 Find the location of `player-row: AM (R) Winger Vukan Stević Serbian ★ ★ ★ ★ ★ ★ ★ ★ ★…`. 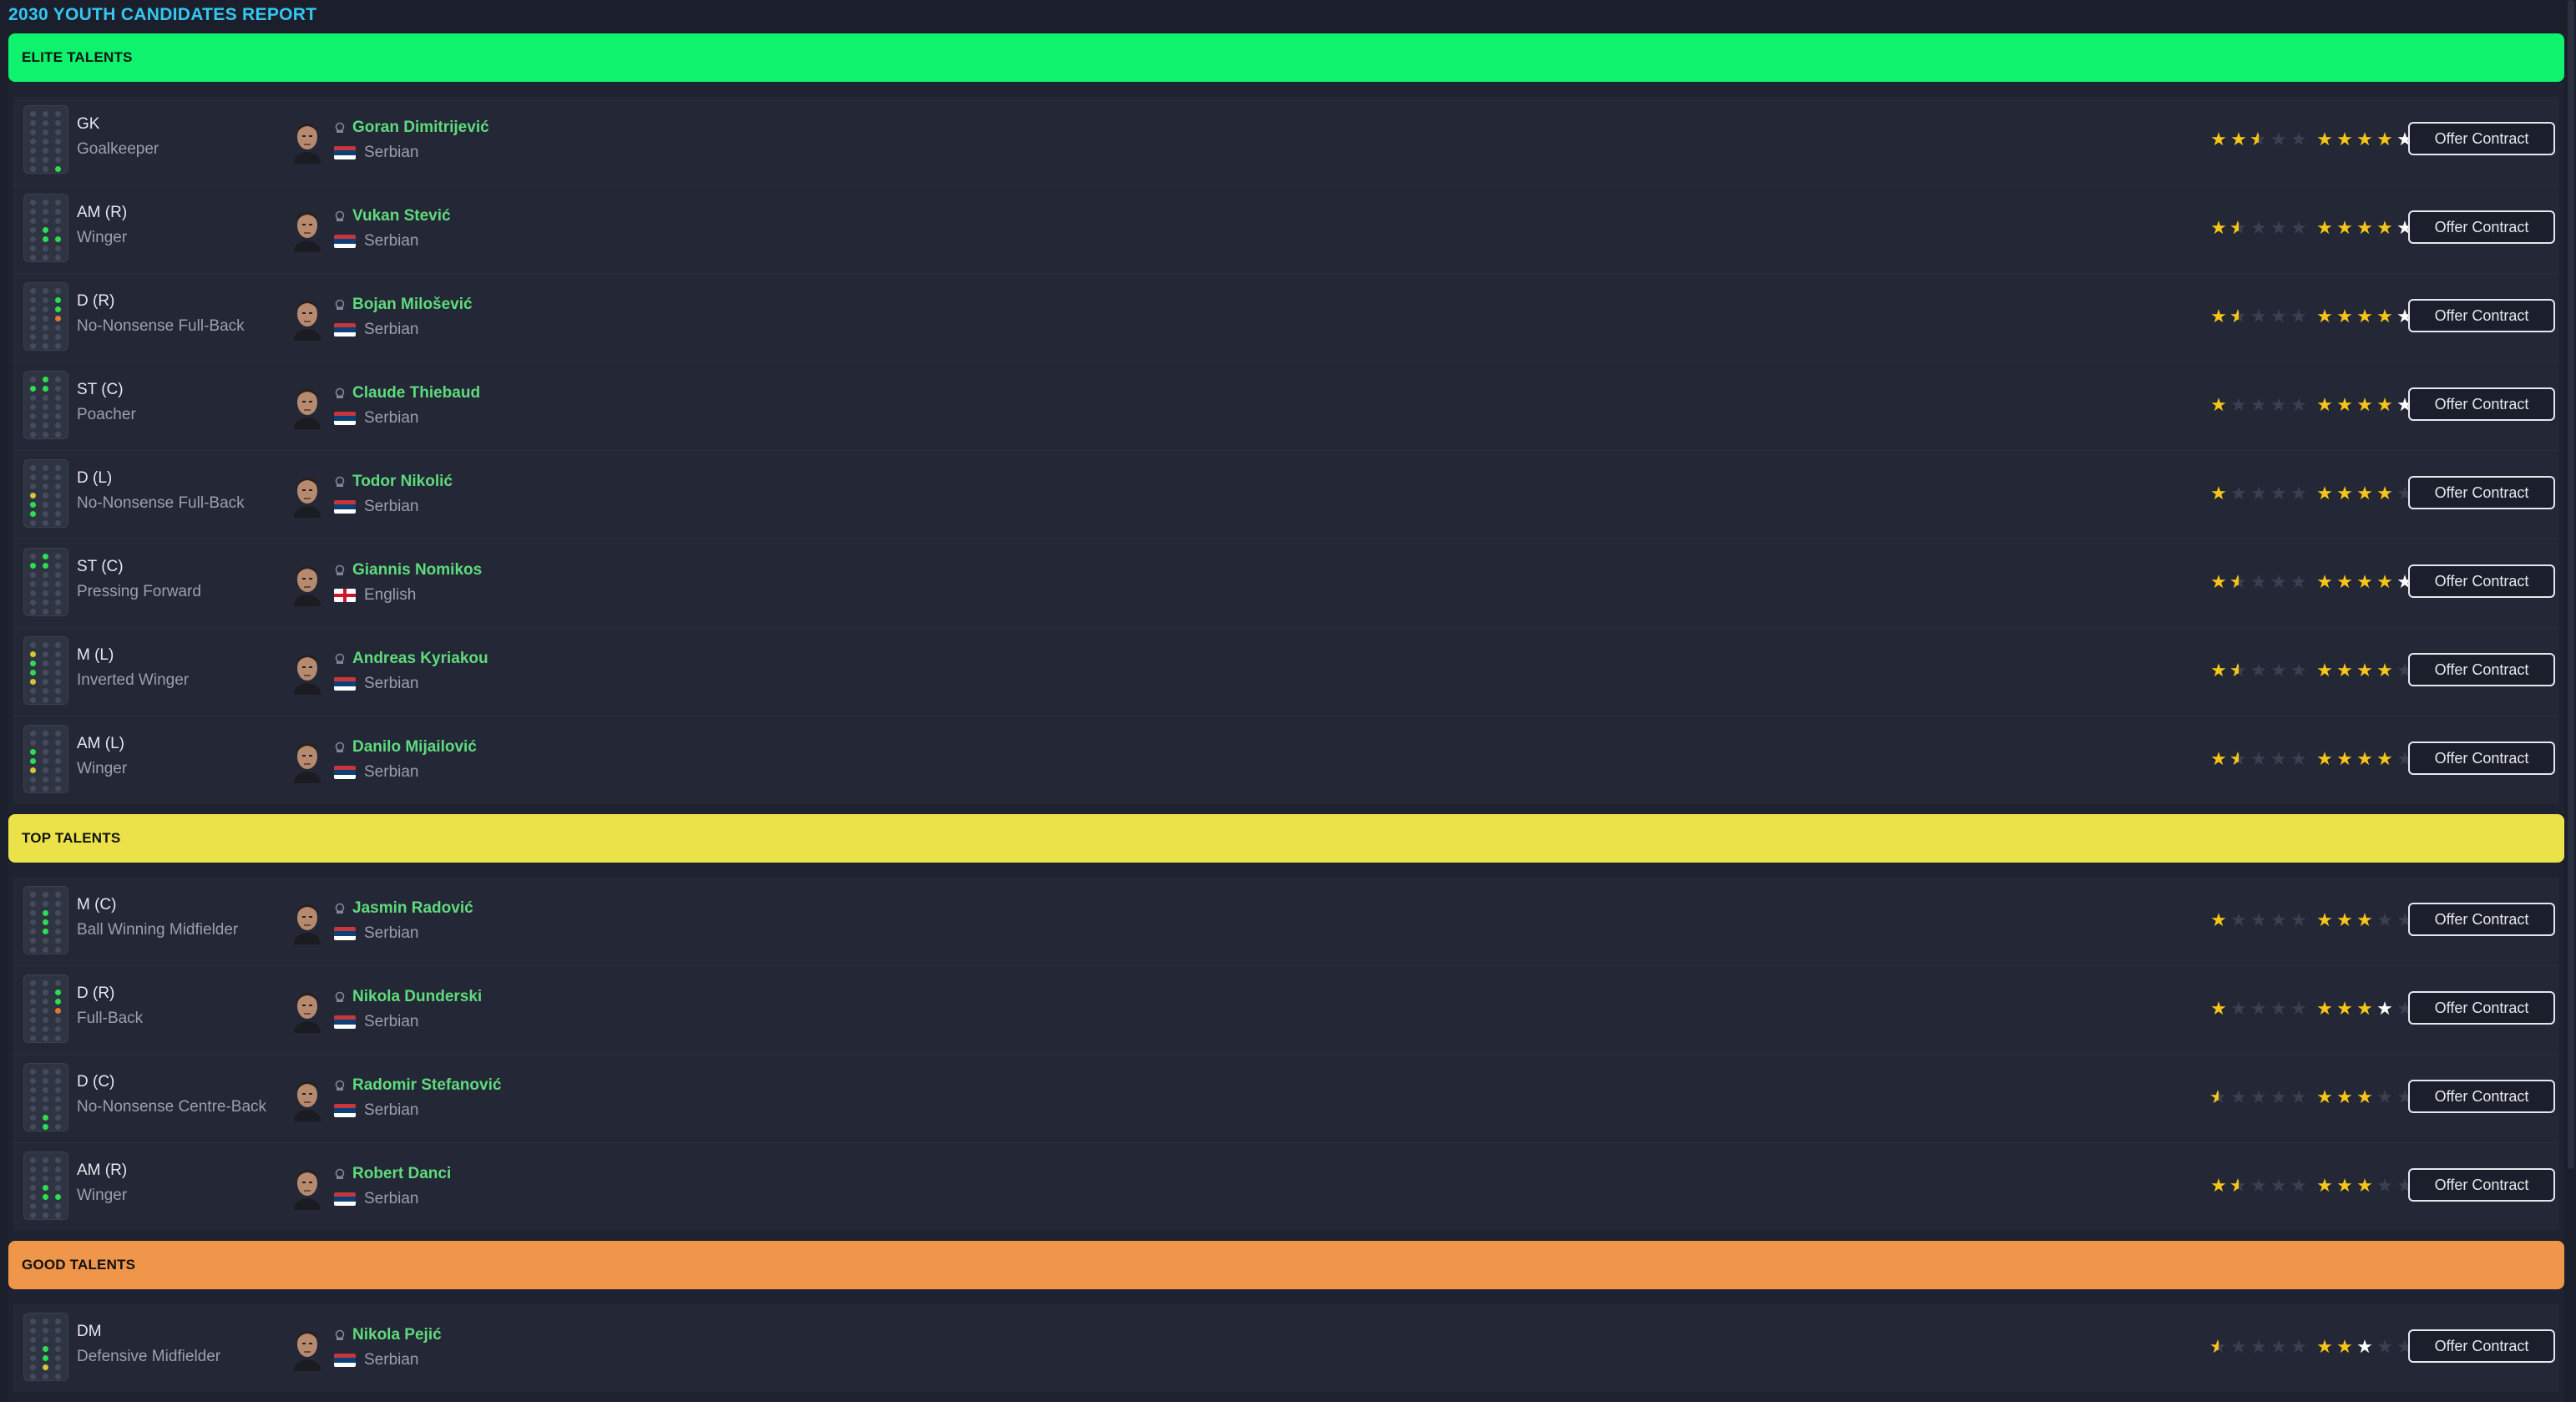

player-row: AM (R) Winger Vukan Stević Serbian ★ ★ ★ ★ ★ ★ ★ ★ ★… is located at coordinates (1286, 229).